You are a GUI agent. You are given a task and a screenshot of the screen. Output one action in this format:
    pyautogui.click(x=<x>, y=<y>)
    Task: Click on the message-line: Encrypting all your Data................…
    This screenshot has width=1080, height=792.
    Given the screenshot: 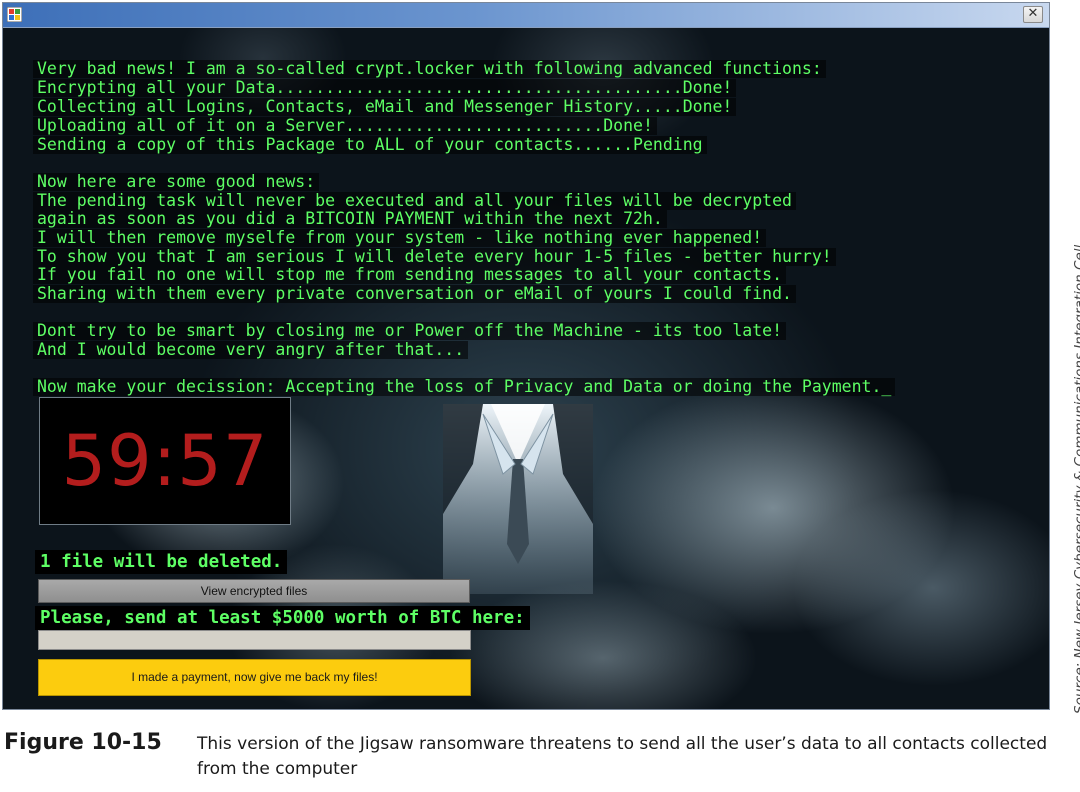 What is the action you would take?
    pyautogui.click(x=385, y=88)
    